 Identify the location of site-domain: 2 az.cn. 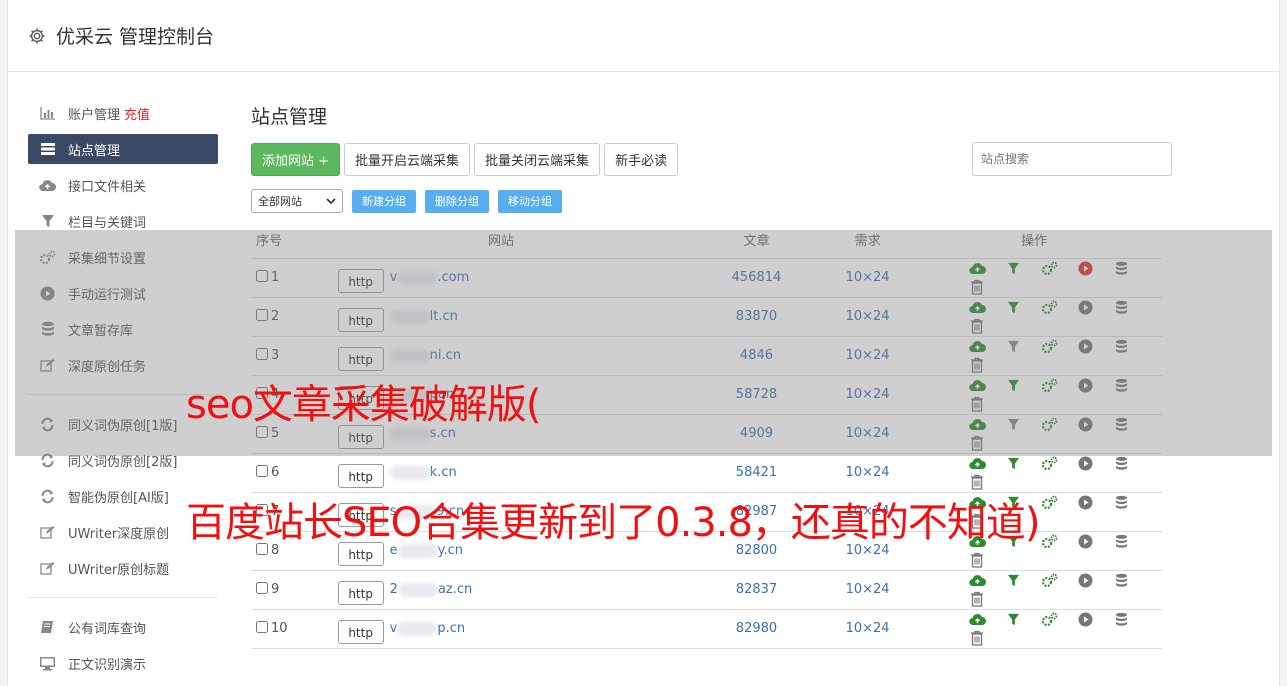
(431, 589).